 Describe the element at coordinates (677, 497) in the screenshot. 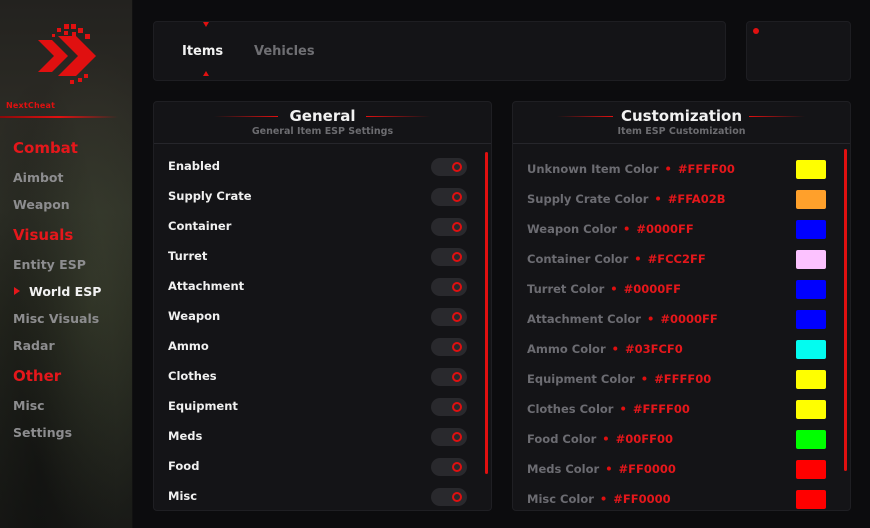

I see `color-row: Misc Color • #FF0000` at that location.